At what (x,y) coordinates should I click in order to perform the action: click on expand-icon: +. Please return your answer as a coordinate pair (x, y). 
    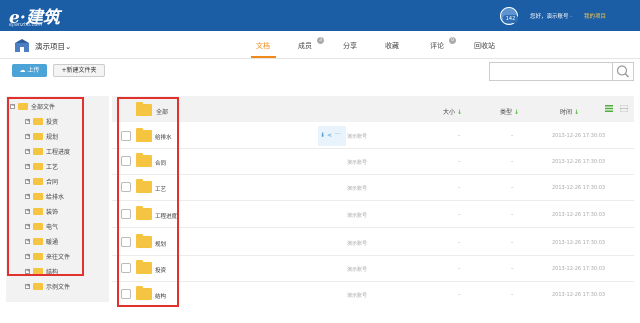
    Looking at the image, I should click on (27, 286).